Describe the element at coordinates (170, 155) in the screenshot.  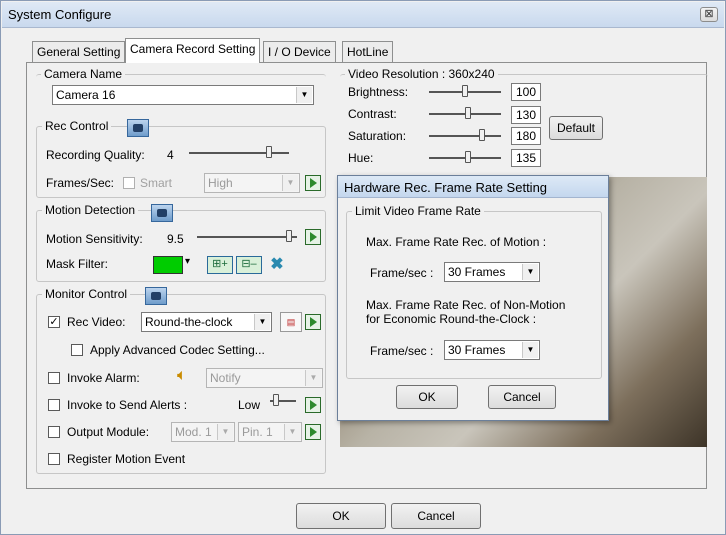
I see `recording-quality-value: 4` at that location.